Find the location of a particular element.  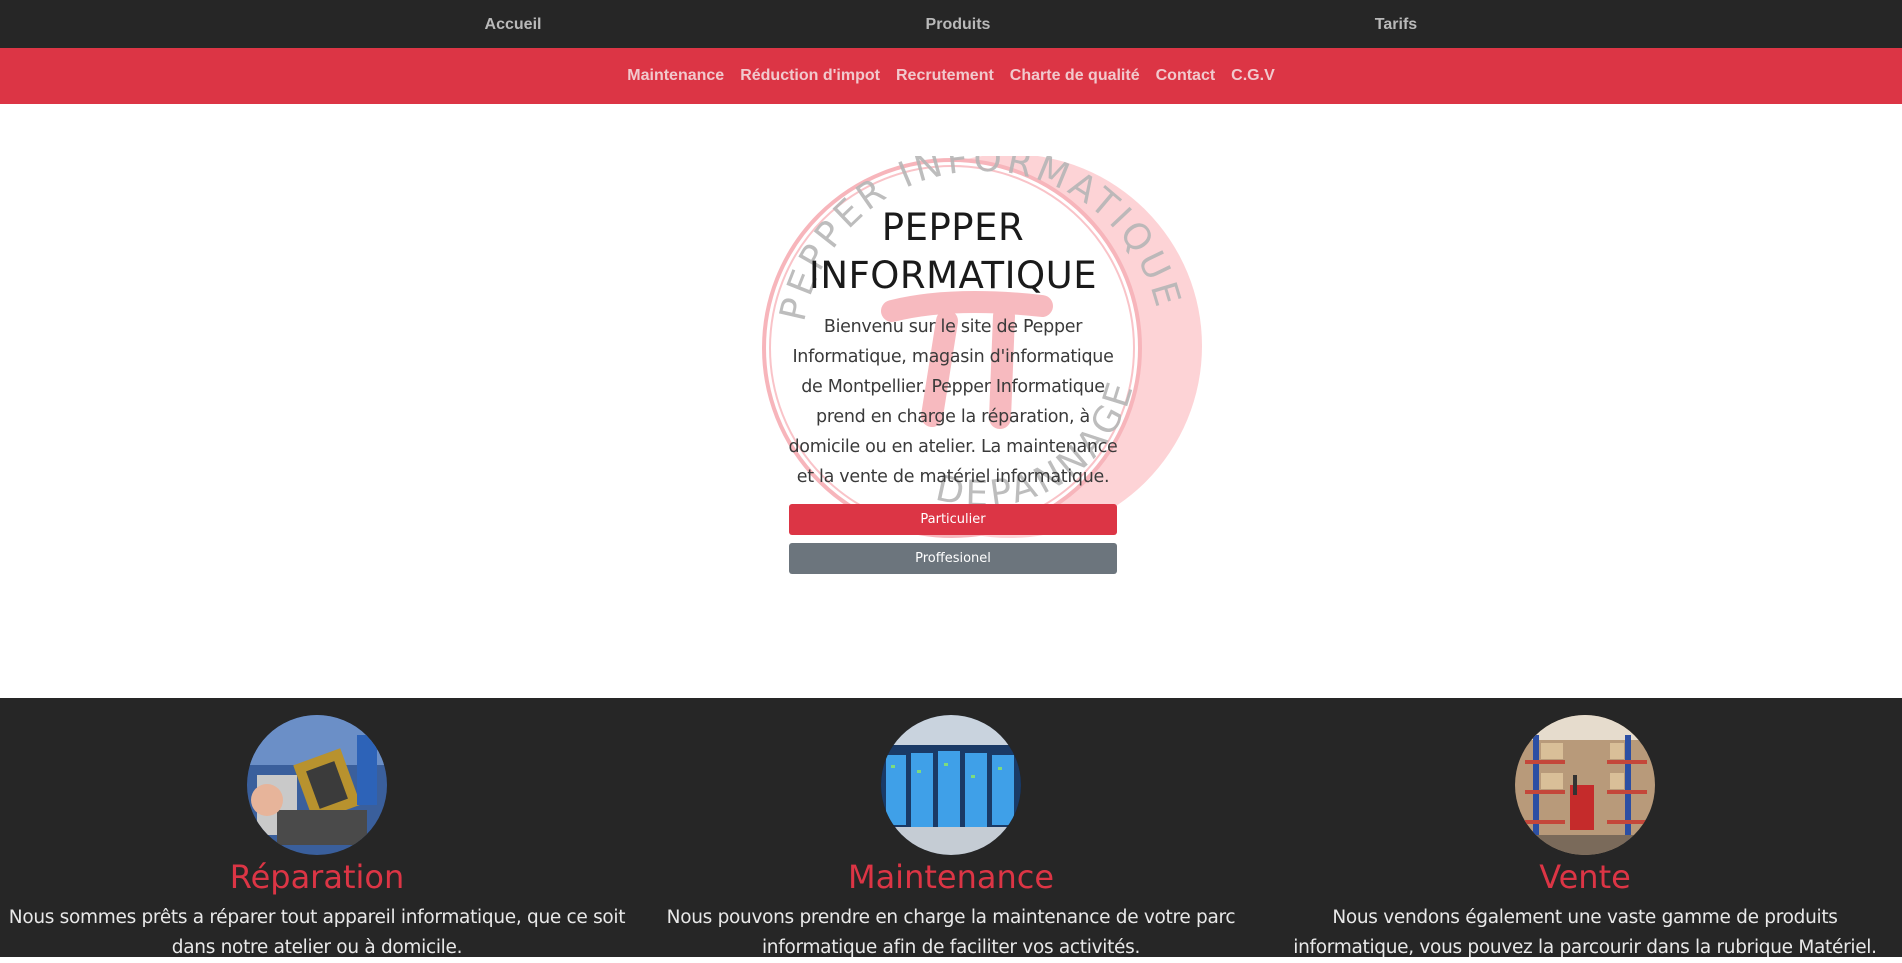

nav-link-accueil: Accueil is located at coordinates (513, 24).